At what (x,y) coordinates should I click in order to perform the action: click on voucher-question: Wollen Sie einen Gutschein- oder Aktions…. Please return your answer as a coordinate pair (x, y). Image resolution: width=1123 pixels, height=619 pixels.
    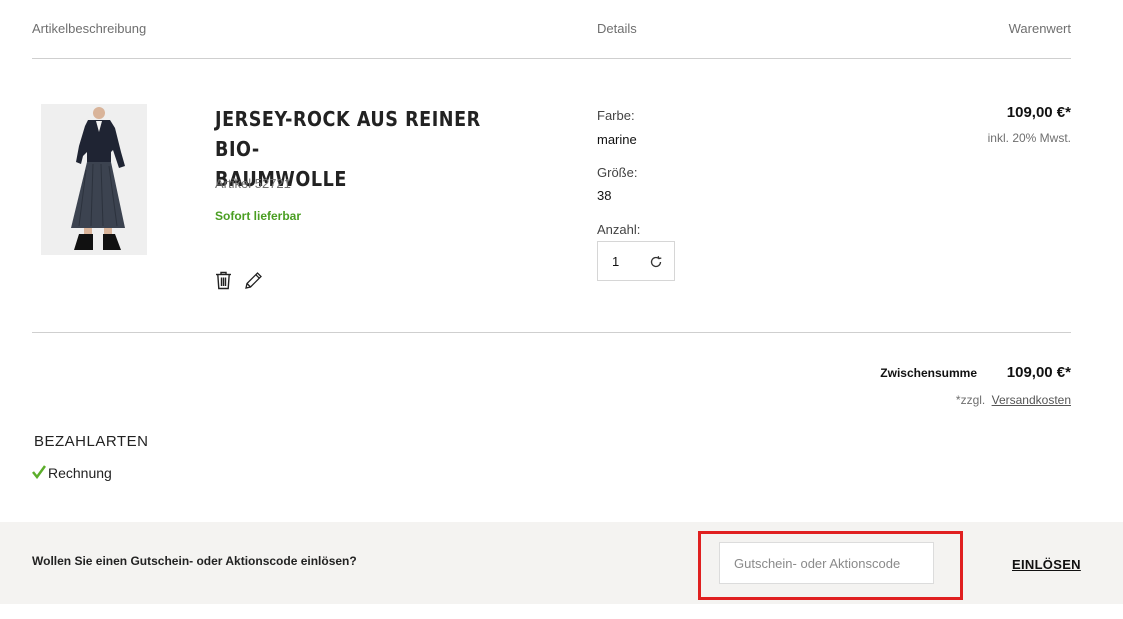
    Looking at the image, I should click on (194, 561).